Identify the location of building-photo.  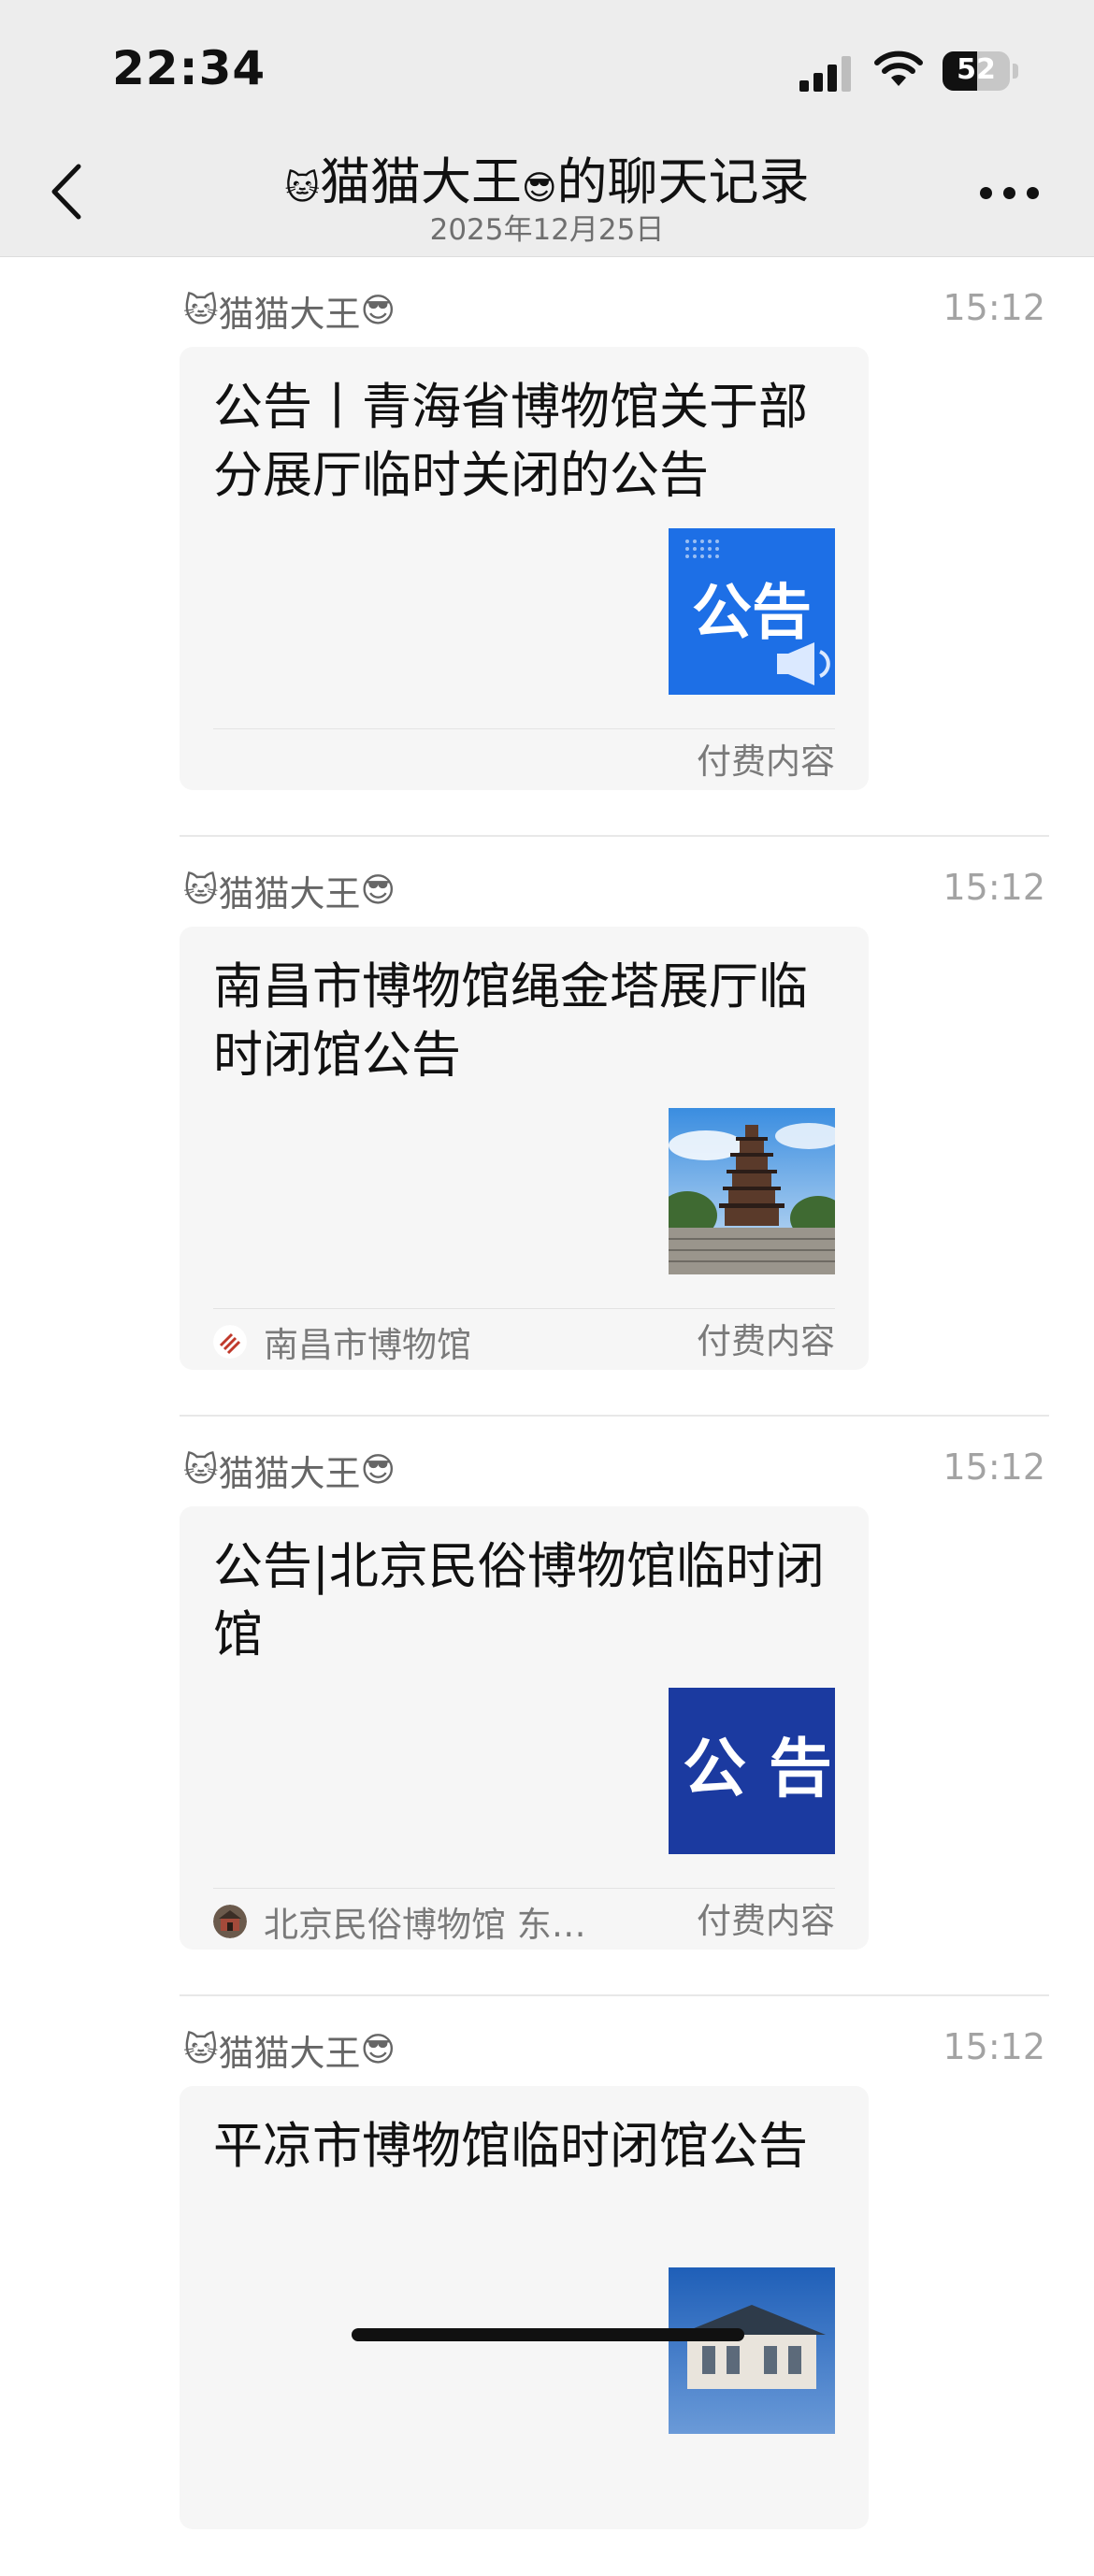
(752, 2350).